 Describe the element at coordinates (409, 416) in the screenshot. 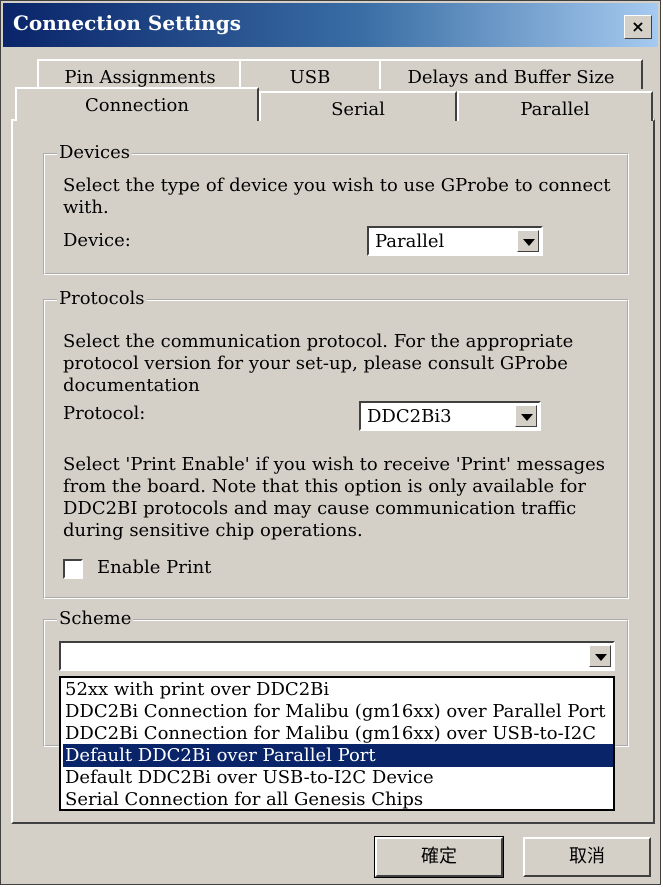

I see `protocol-value: DDC2Bi3` at that location.